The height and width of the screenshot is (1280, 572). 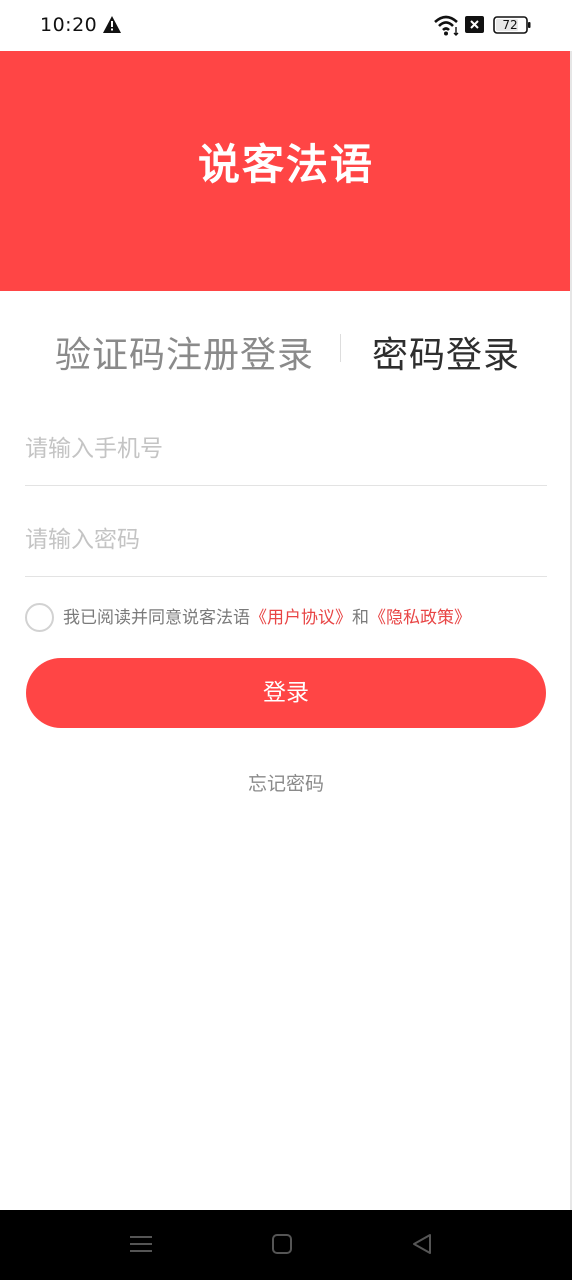 I want to click on agreement-prefix: 我已阅读并同意说客法语, so click(x=156, y=618).